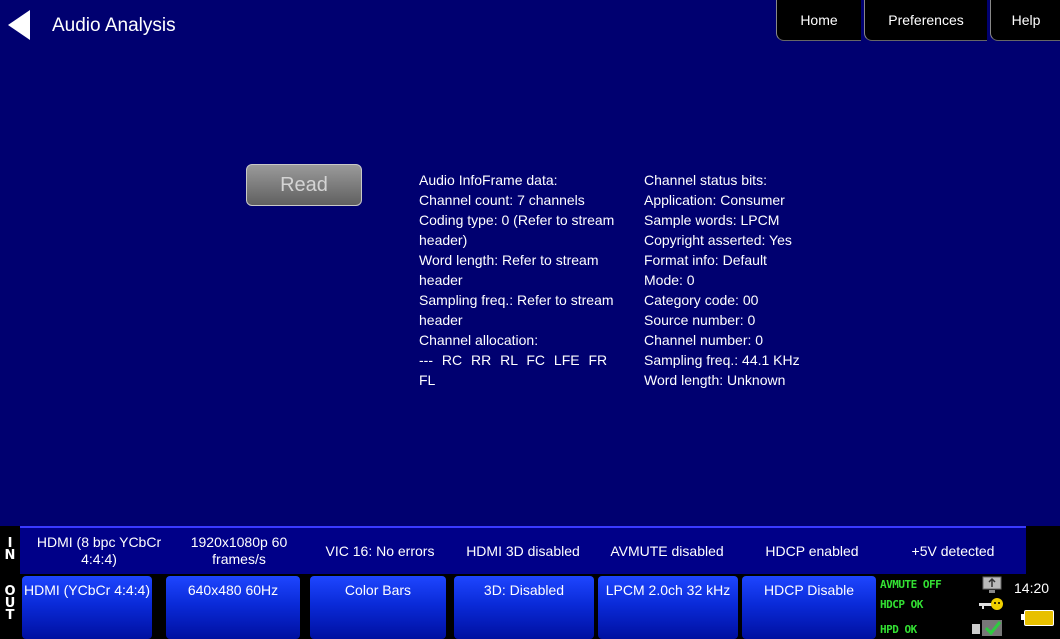 Image resolution: width=1060 pixels, height=639 pixels. Describe the element at coordinates (1043, 550) in the screenshot. I see `in-bar-spacer` at that location.